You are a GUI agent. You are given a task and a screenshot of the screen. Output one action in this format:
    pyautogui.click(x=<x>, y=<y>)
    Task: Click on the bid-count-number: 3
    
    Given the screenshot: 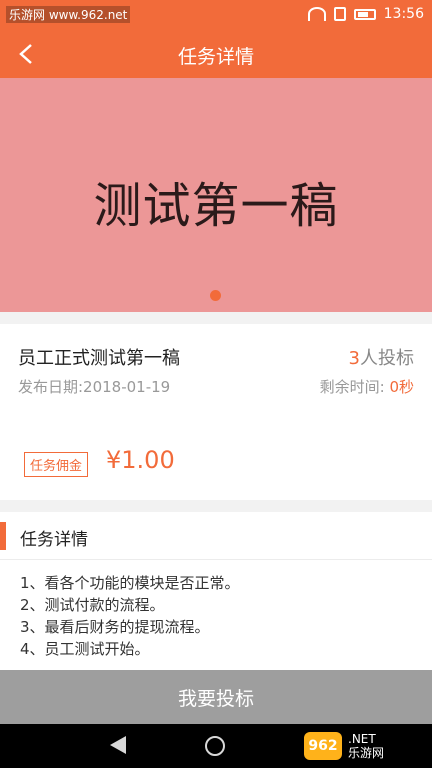 What is the action you would take?
    pyautogui.click(x=354, y=358)
    